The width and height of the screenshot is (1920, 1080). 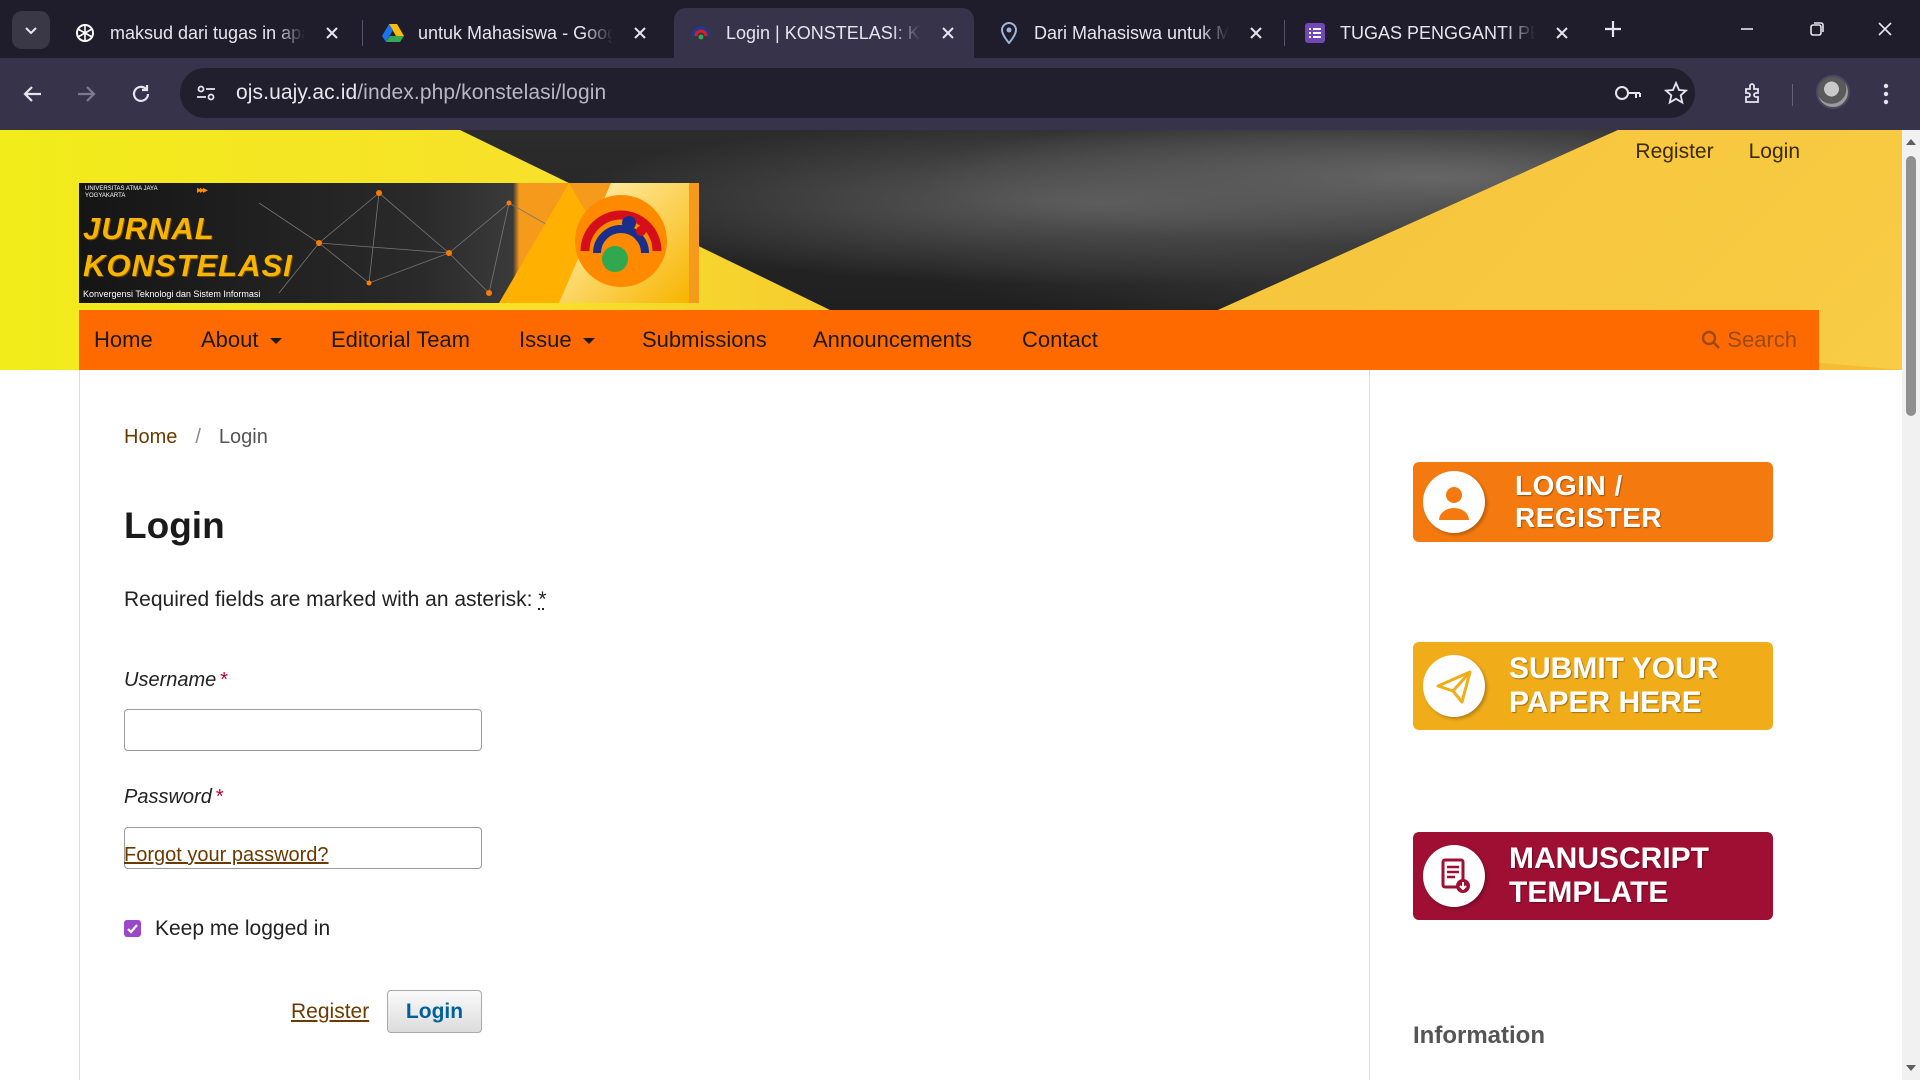 I want to click on tab-google-drive: untuk Mahasiswa - Google Drive, so click(x=516, y=33).